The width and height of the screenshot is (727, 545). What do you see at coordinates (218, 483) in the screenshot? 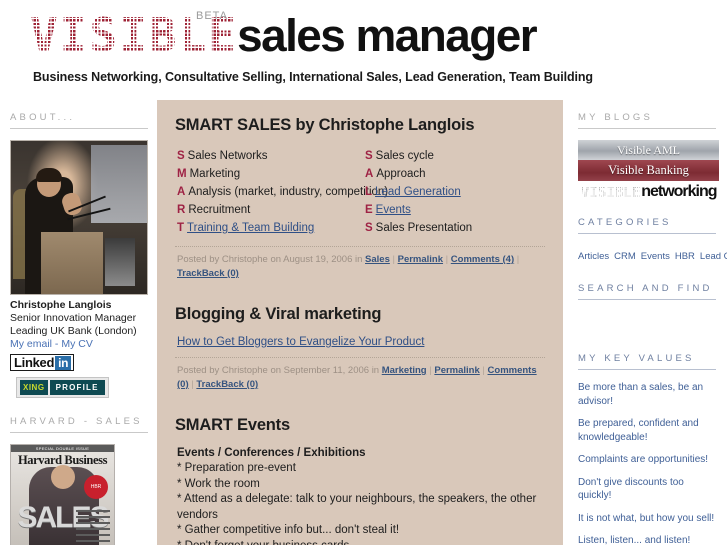
I see `events-list-item: * Work the room` at bounding box center [218, 483].